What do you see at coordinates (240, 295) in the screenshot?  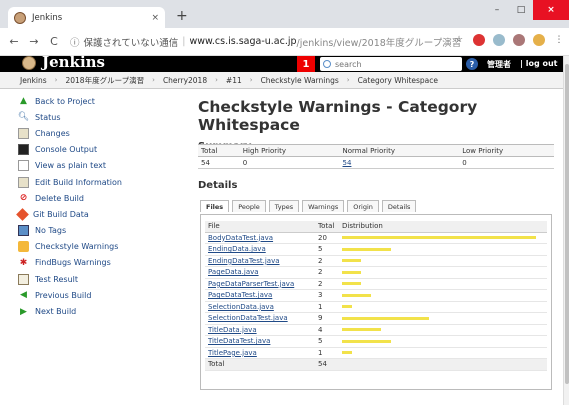 I see `file-link: PageDataTest.java` at bounding box center [240, 295].